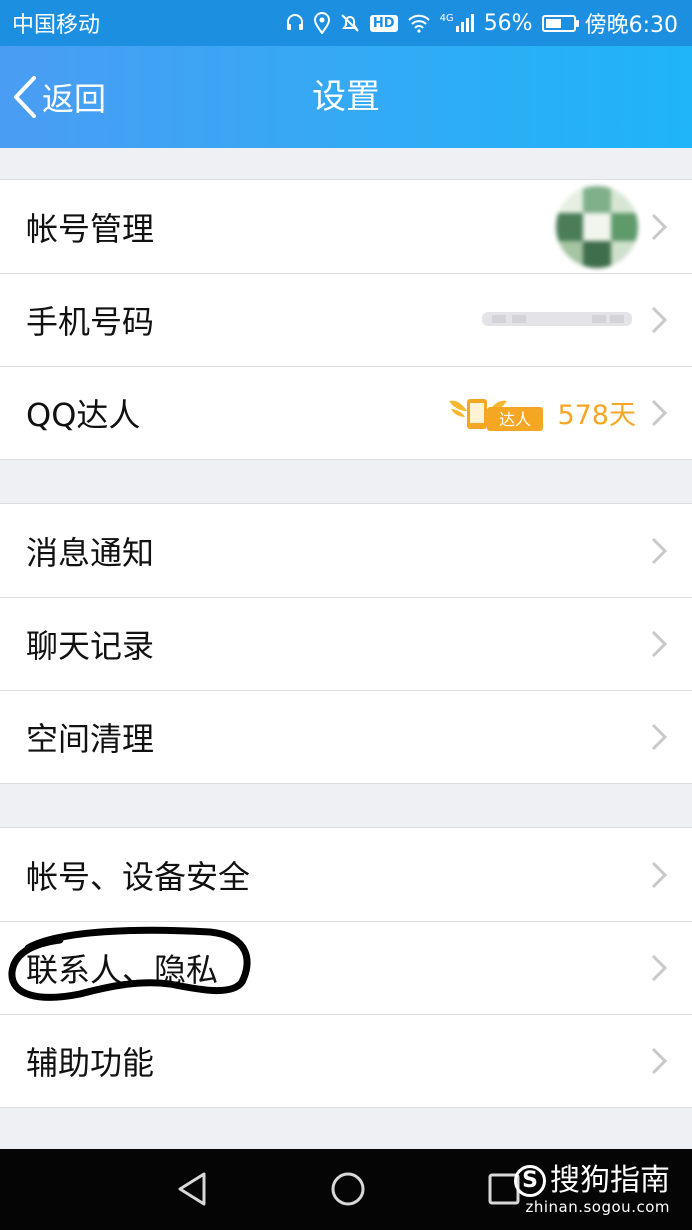 This screenshot has height=1230, width=692. I want to click on chat-history-row: 聊天记录, so click(346, 643).